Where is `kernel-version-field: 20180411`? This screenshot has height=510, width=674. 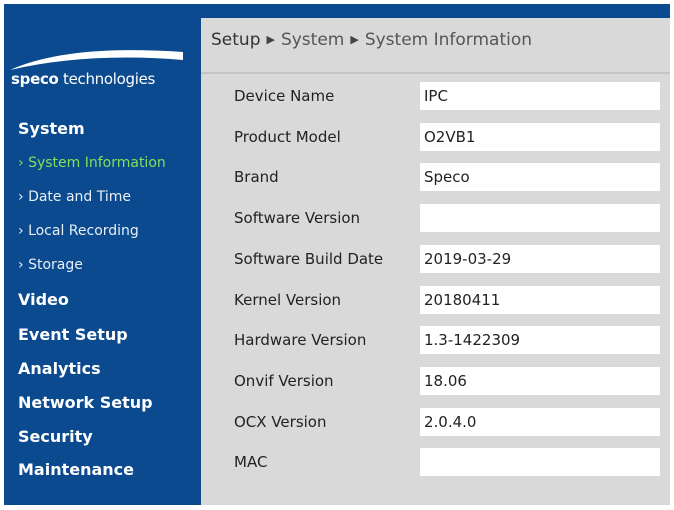
kernel-version-field: 20180411 is located at coordinates (540, 299).